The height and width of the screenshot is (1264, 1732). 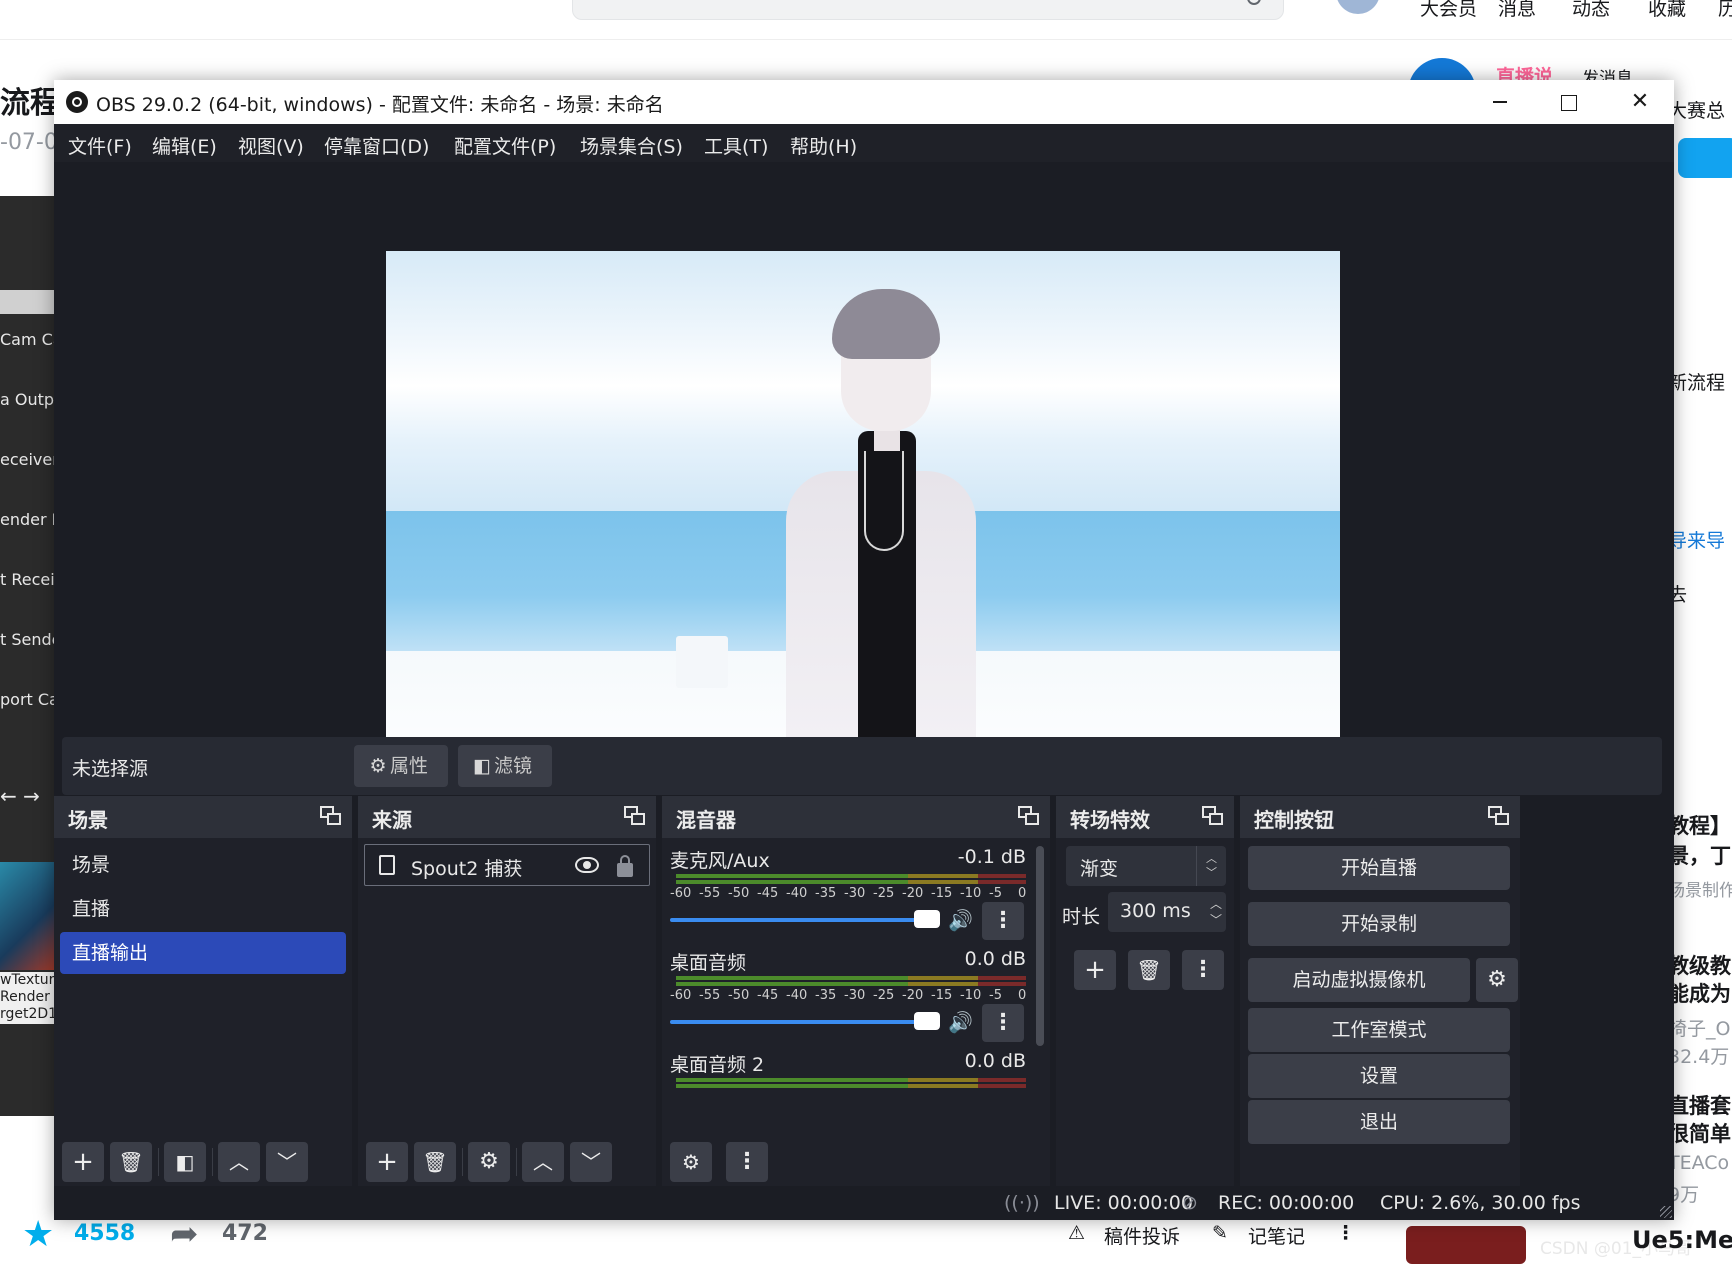 I want to click on user-avatar, so click(x=1358, y=7).